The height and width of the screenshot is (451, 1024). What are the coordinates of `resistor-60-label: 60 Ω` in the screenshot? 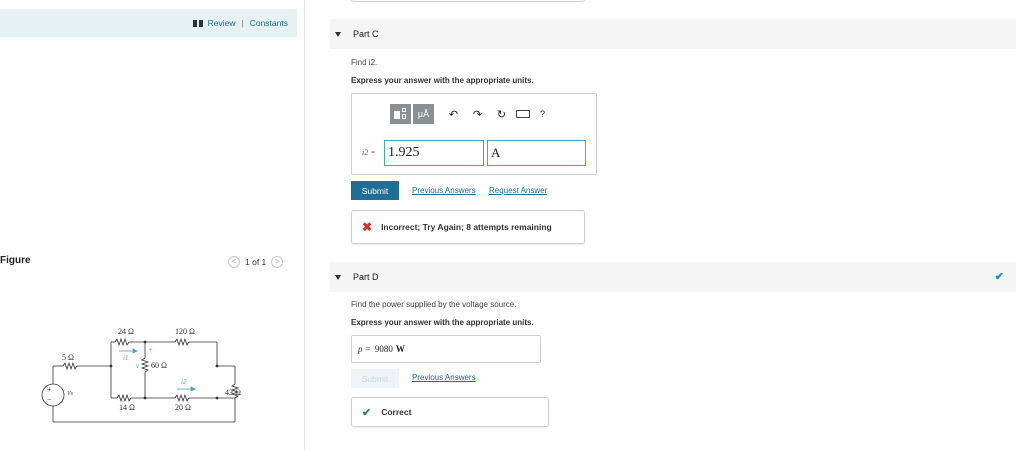 It's located at (159, 365).